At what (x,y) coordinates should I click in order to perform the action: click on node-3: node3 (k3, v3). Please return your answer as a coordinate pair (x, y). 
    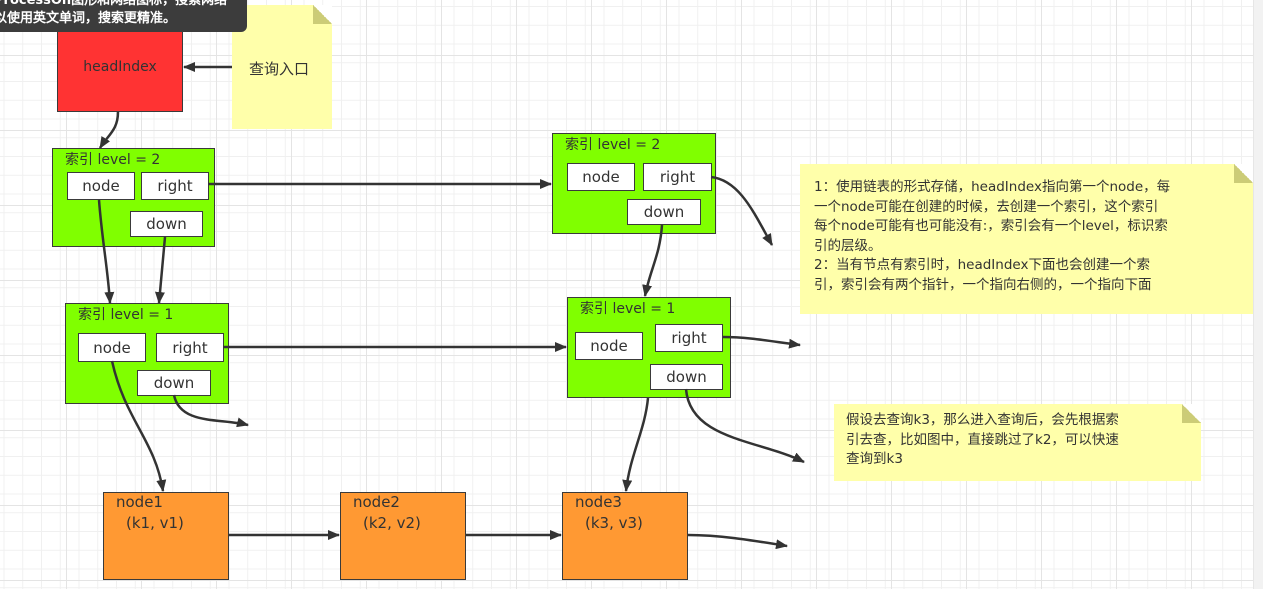
    Looking at the image, I should click on (625, 536).